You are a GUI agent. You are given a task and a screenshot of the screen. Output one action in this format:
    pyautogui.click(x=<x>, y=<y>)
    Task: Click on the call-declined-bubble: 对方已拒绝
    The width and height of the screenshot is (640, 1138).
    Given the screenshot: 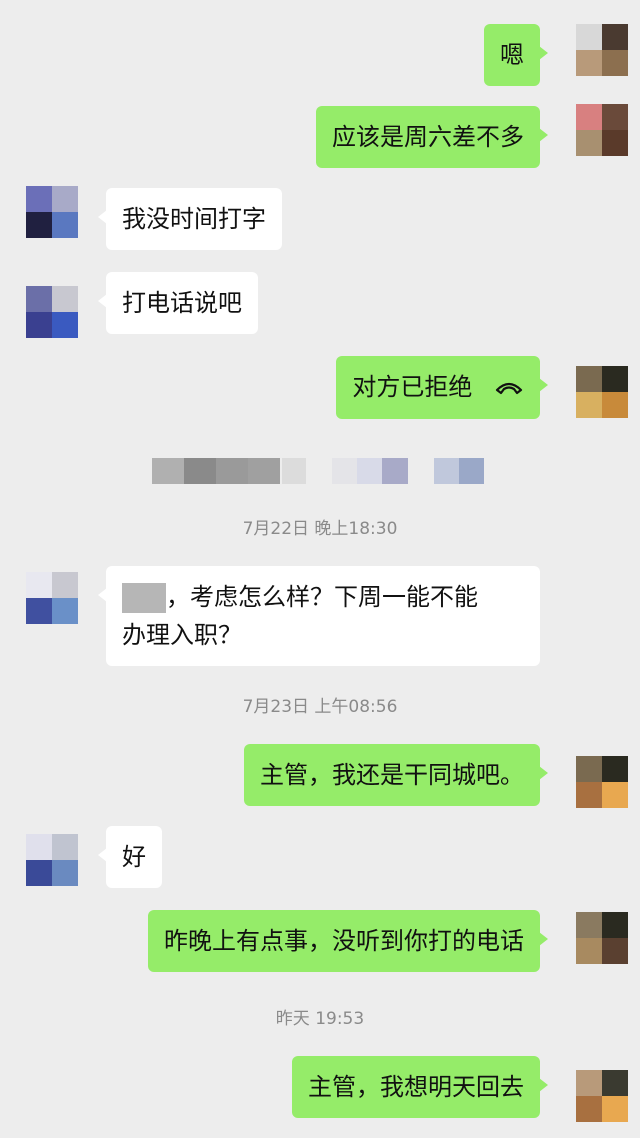 What is the action you would take?
    pyautogui.click(x=442, y=387)
    